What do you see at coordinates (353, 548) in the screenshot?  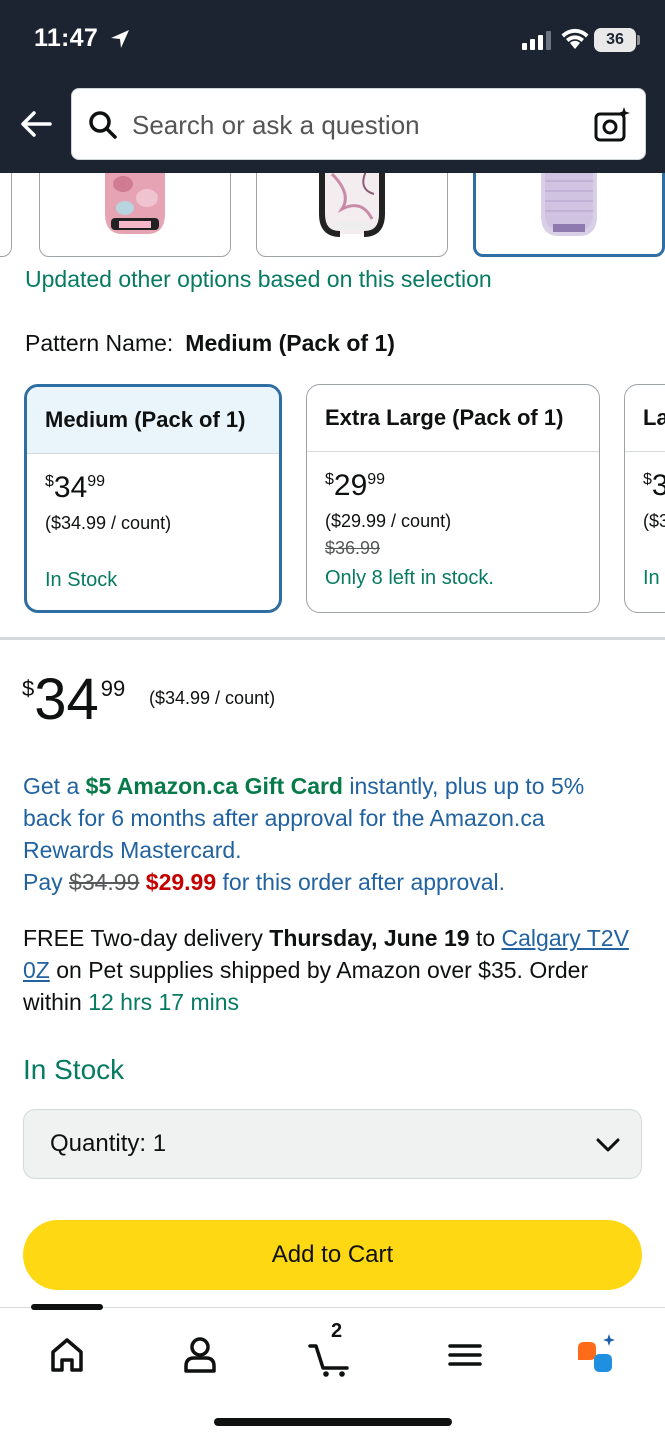 I see `variant-list-price: $36.99` at bounding box center [353, 548].